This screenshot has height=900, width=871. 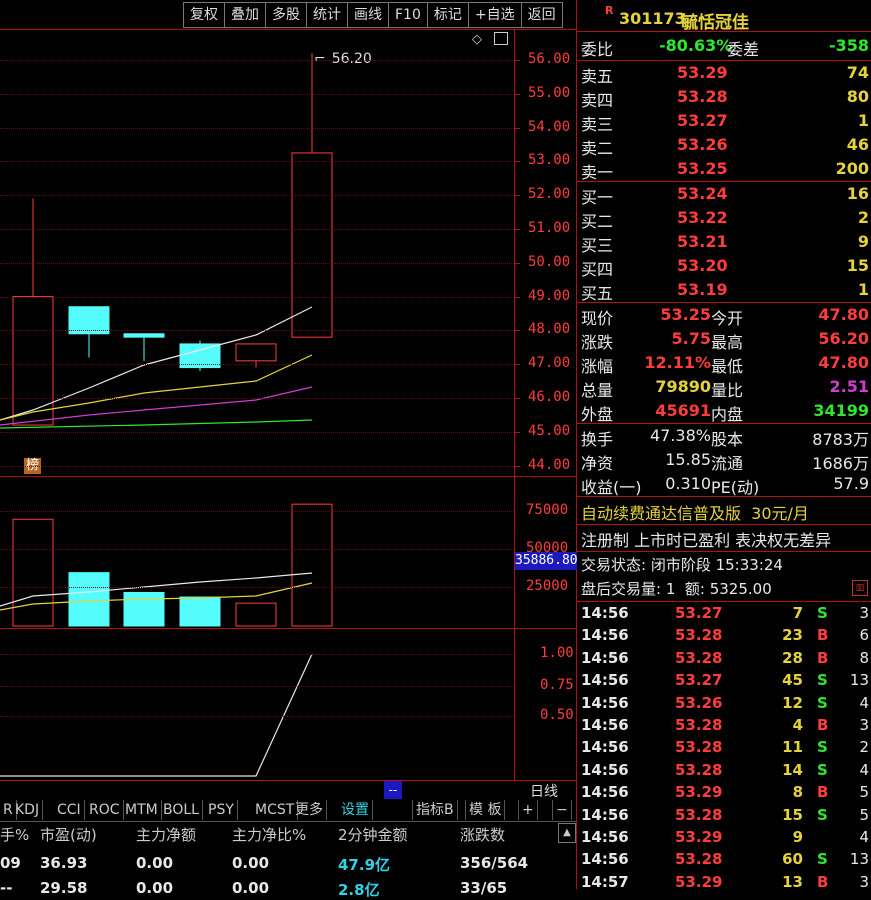 What do you see at coordinates (849, 386) in the screenshot?
I see `stat-value: 2.51` at bounding box center [849, 386].